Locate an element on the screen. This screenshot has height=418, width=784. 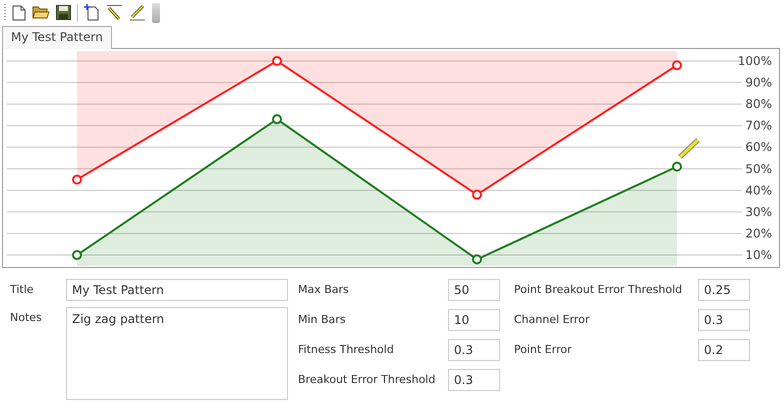
input-field: 0.25 is located at coordinates (724, 290).